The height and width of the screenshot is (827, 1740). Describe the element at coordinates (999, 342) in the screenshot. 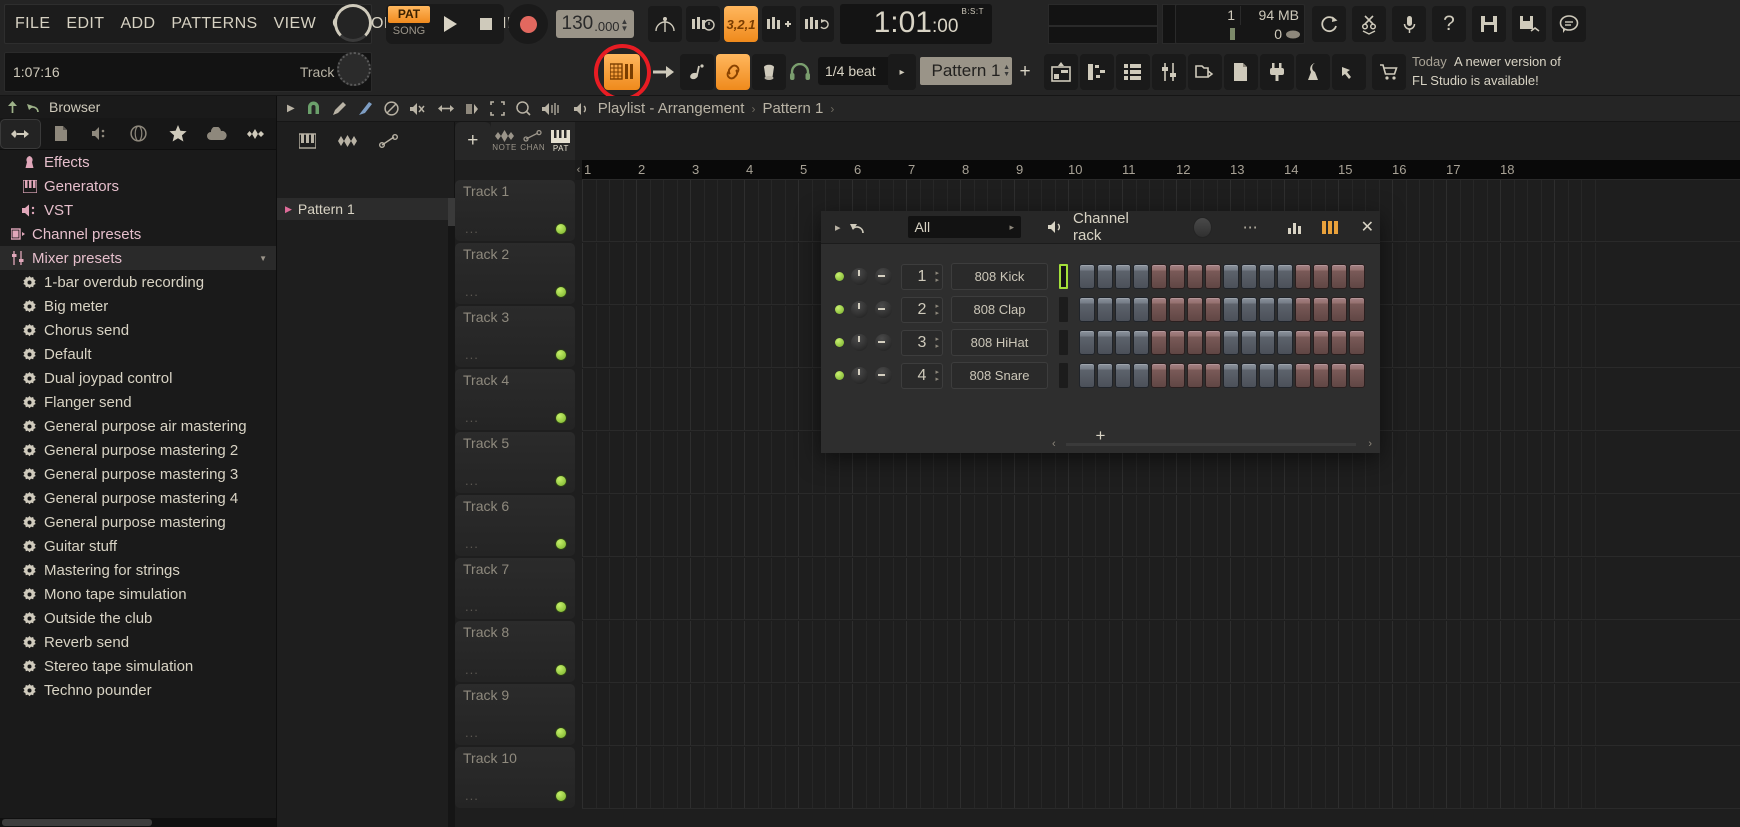

I see `channel-name-button: 808 HiHat` at that location.